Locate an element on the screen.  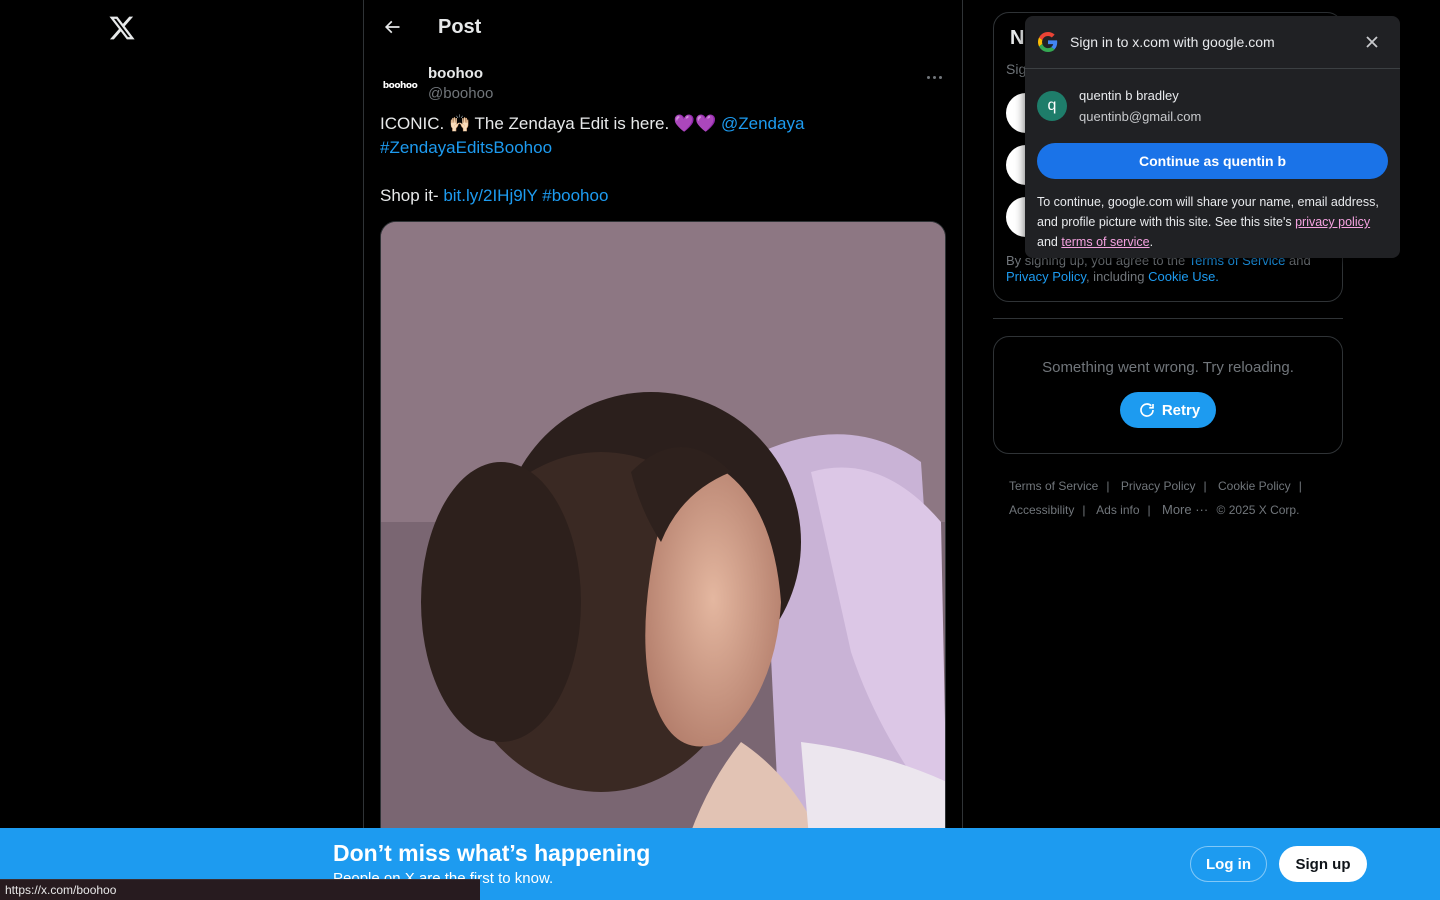
footer-link: Privacy Policy is located at coordinates (1158, 486).